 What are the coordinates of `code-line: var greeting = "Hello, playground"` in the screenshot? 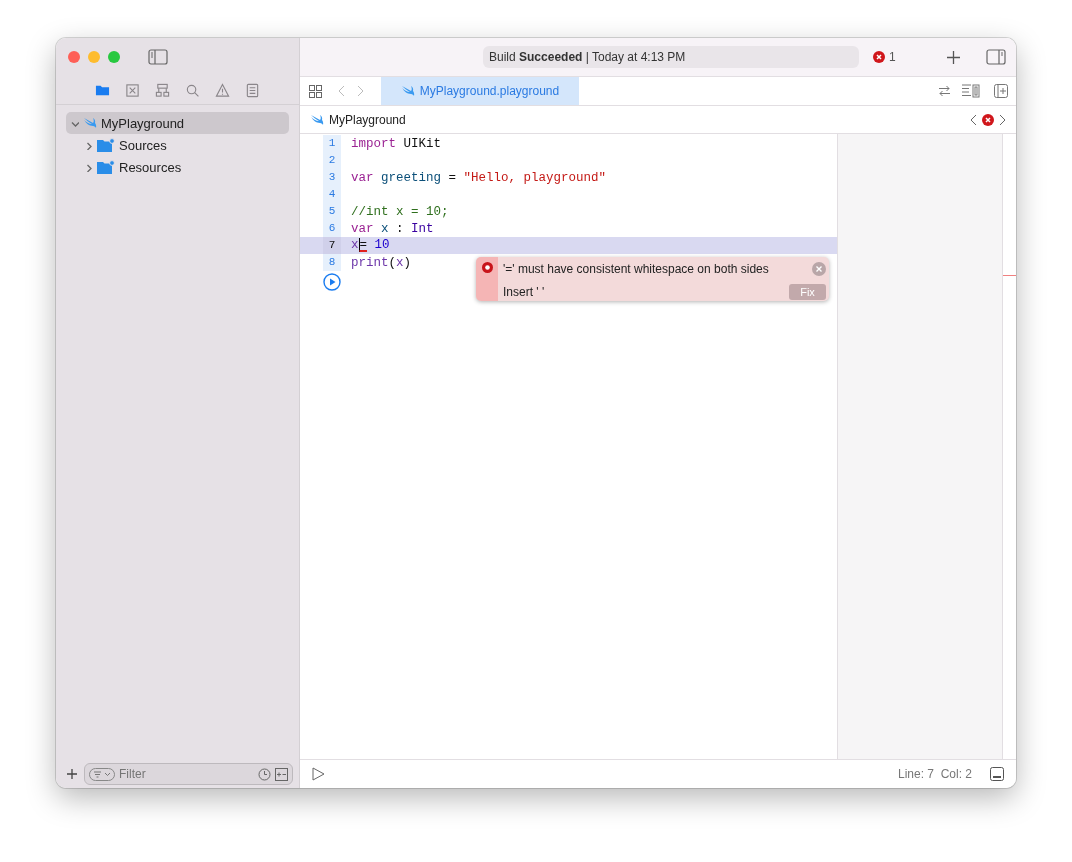 It's located at (479, 177).